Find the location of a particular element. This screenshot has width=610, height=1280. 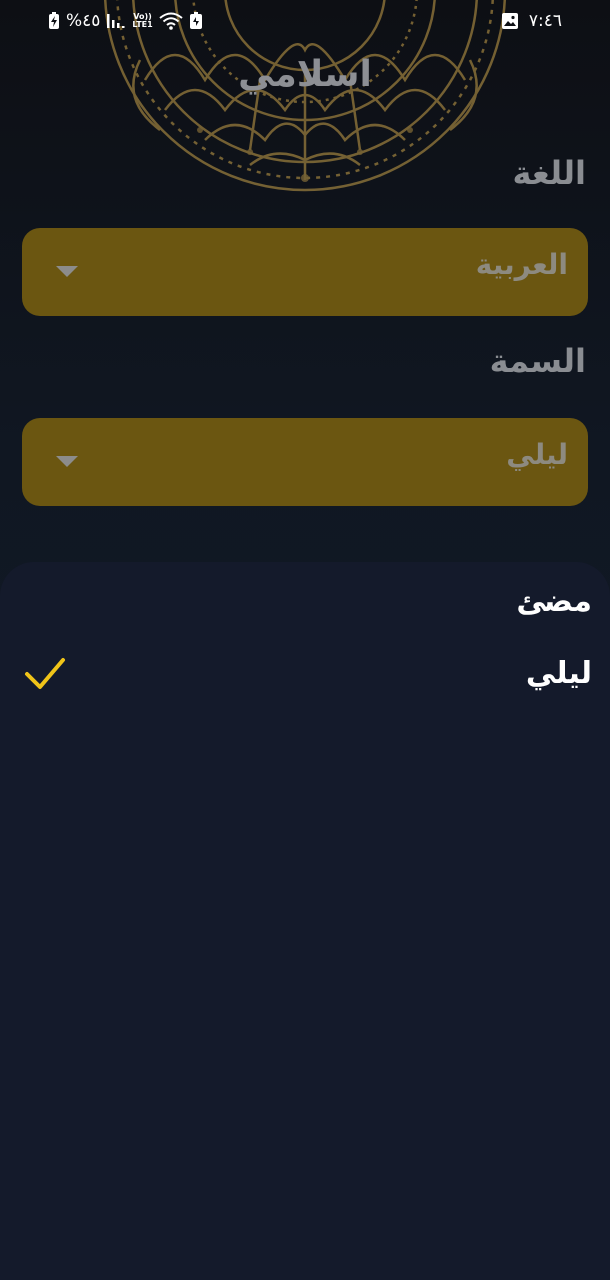

status-icons-right: ٧:٤٦ is located at coordinates (531, 21).